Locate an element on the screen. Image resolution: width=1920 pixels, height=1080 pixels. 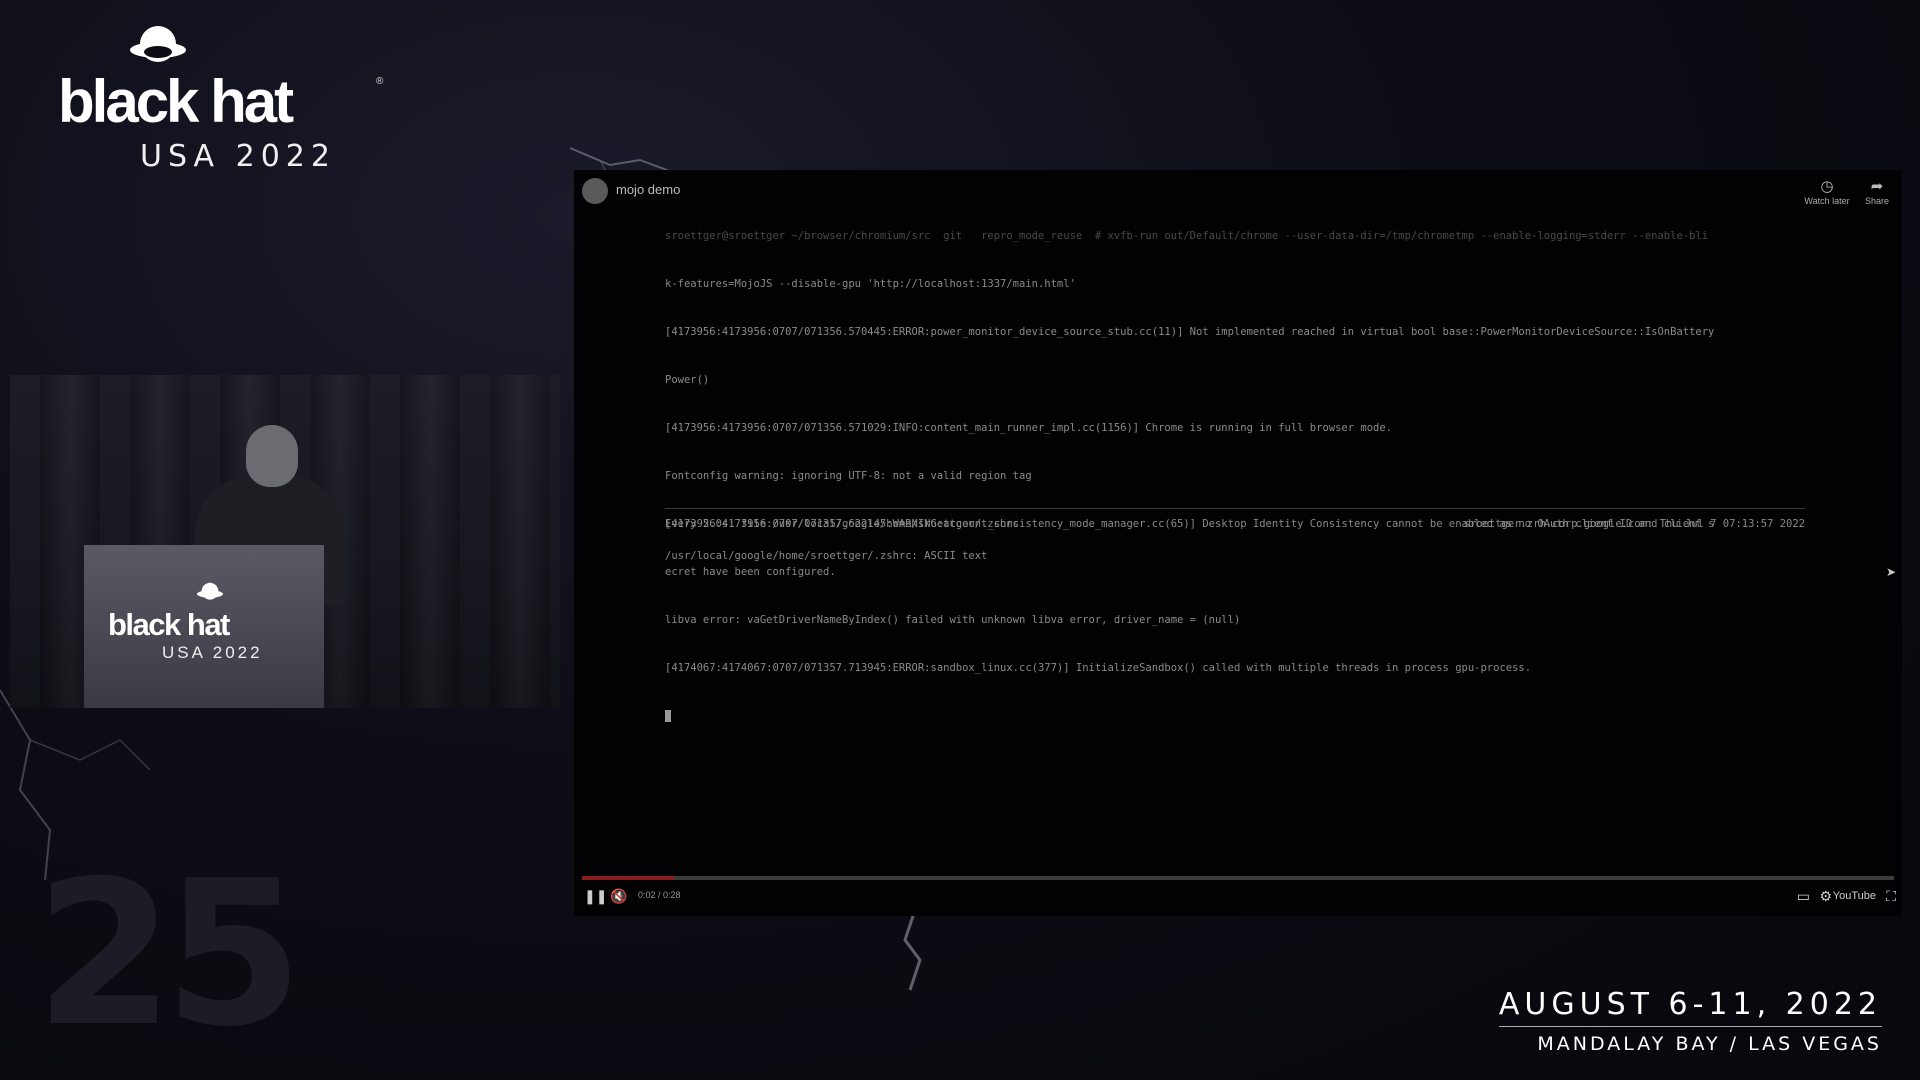
progress-fill is located at coordinates (628, 878).